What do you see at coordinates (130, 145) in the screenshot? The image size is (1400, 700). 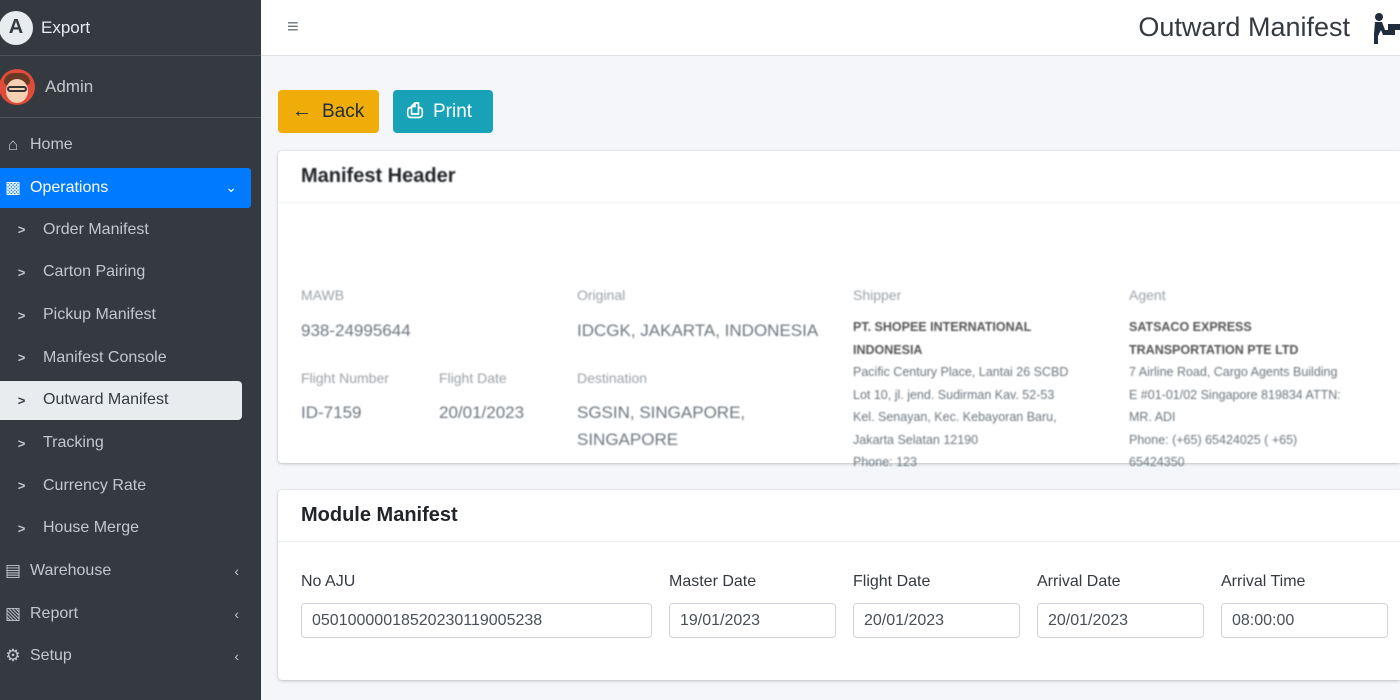 I see `sidebar-item-home: ⌂ Home` at bounding box center [130, 145].